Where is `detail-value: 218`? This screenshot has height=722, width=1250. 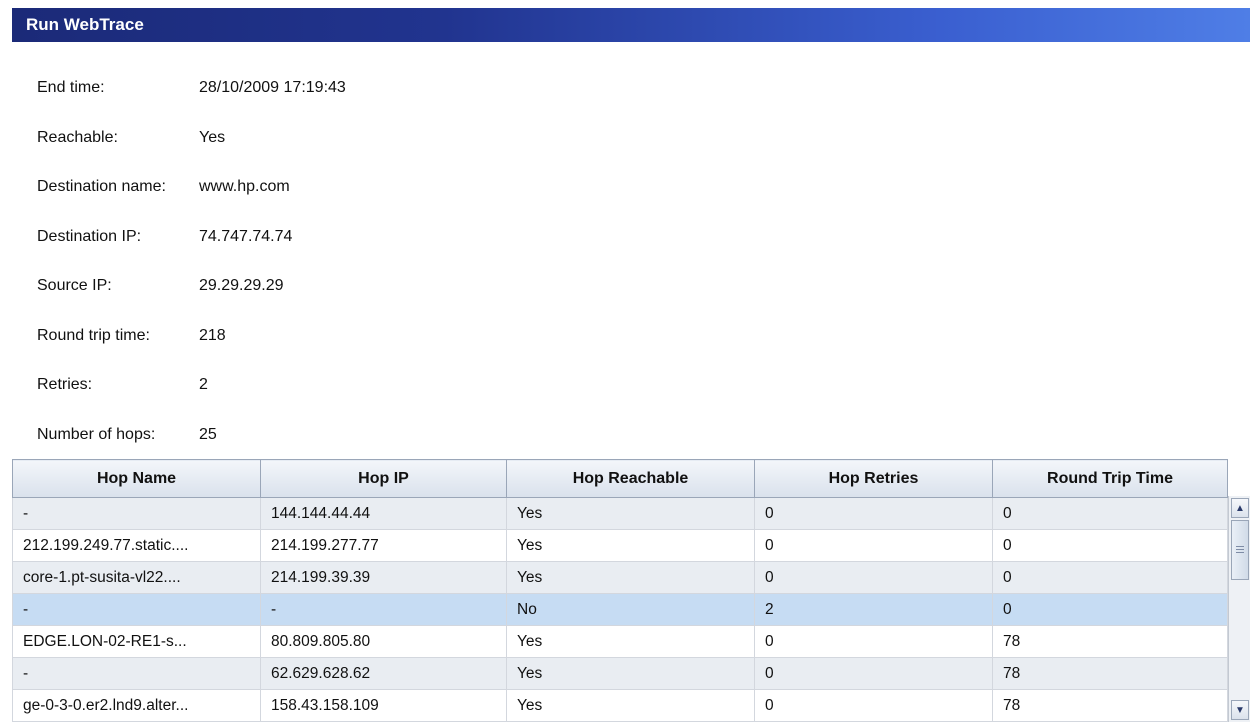
detail-value: 218 is located at coordinates (212, 335).